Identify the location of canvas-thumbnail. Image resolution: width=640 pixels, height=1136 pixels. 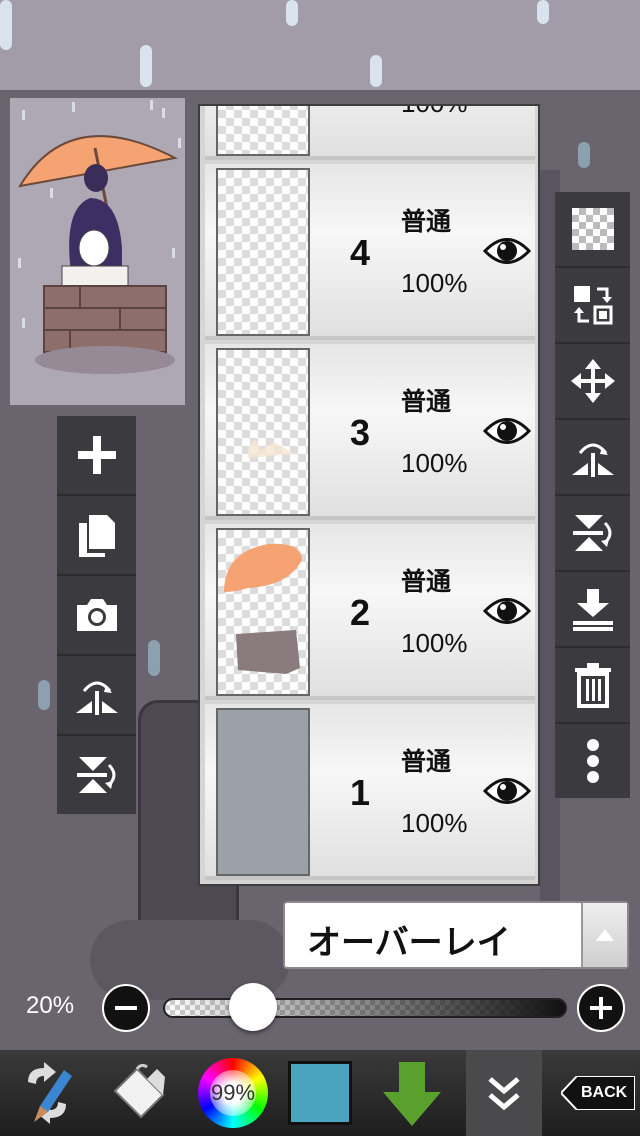
(97, 251).